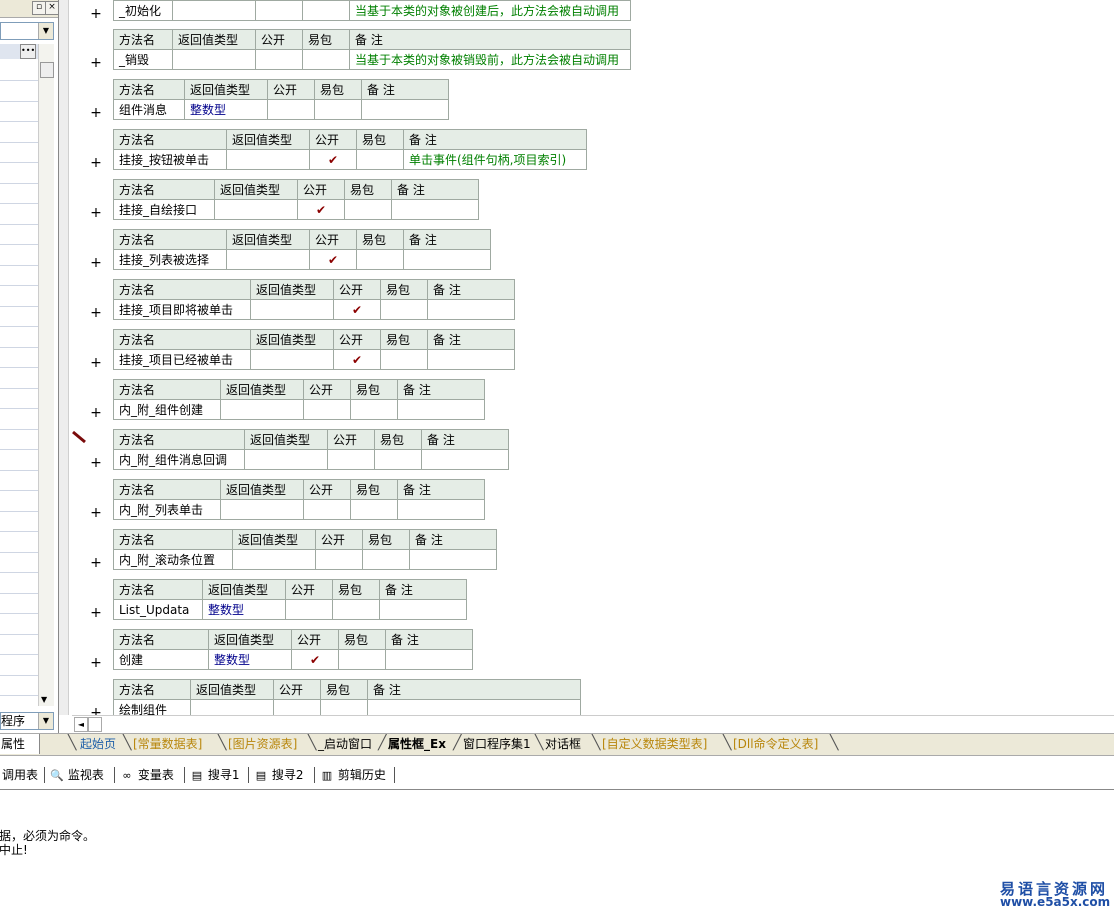 This screenshot has width=1114, height=915. I want to click on note-cell: 当基于本类的对象被创建后，此方法会被自动调用, so click(490, 10).